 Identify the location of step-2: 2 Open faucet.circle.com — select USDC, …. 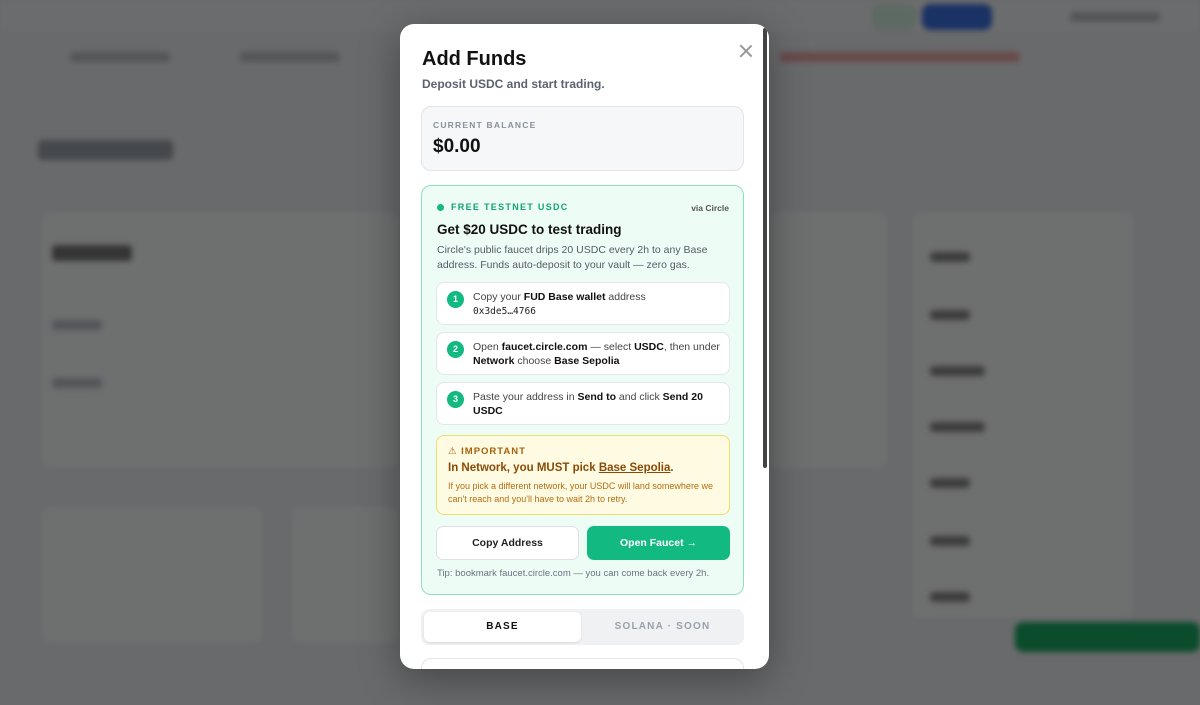
(583, 353).